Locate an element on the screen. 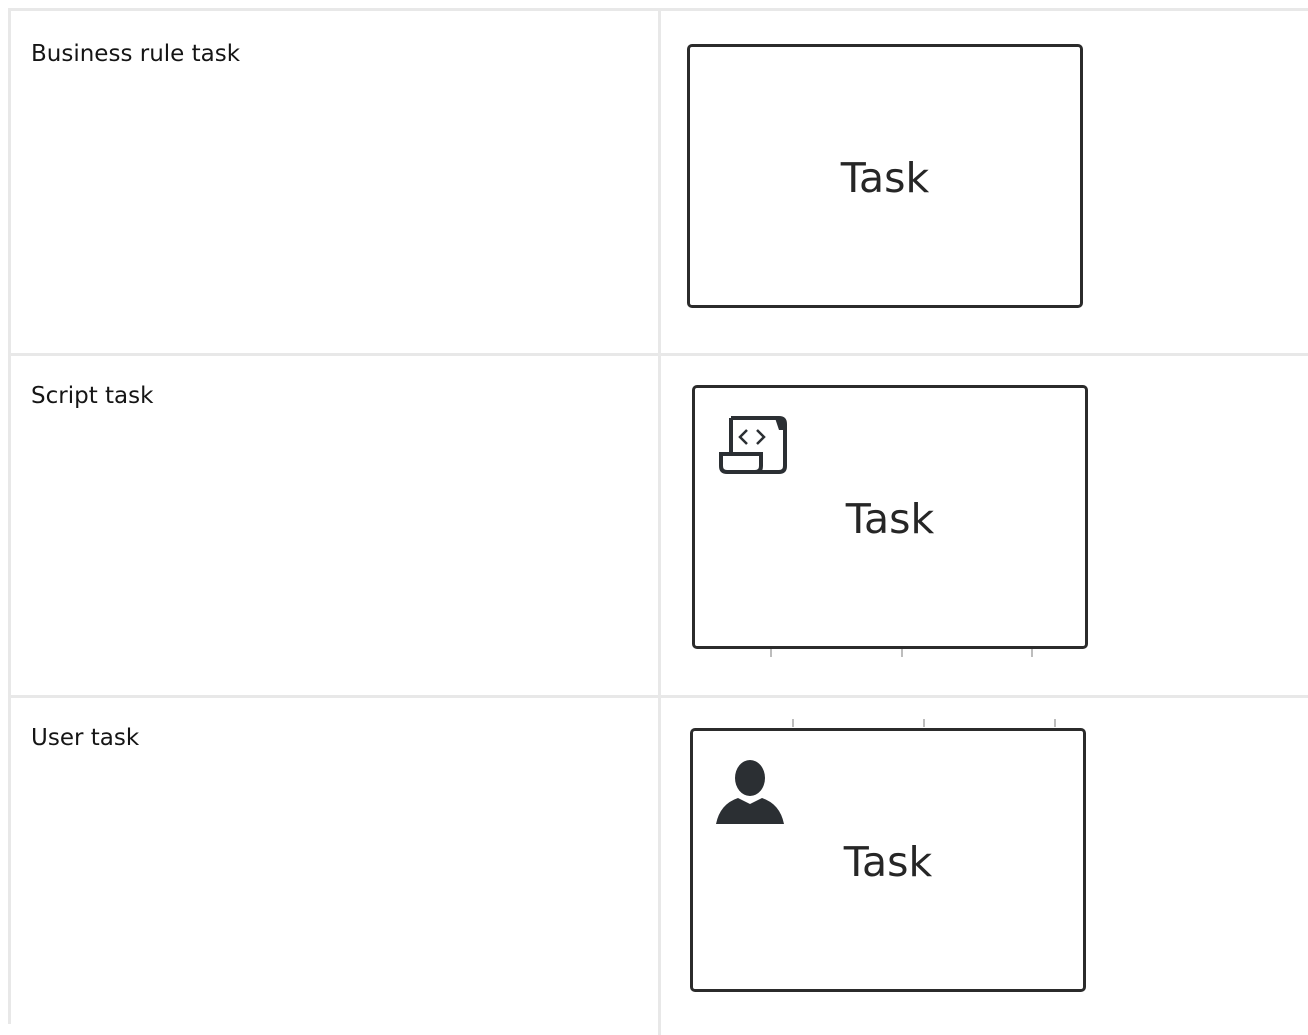  row-label: Script task is located at coordinates (92, 396).